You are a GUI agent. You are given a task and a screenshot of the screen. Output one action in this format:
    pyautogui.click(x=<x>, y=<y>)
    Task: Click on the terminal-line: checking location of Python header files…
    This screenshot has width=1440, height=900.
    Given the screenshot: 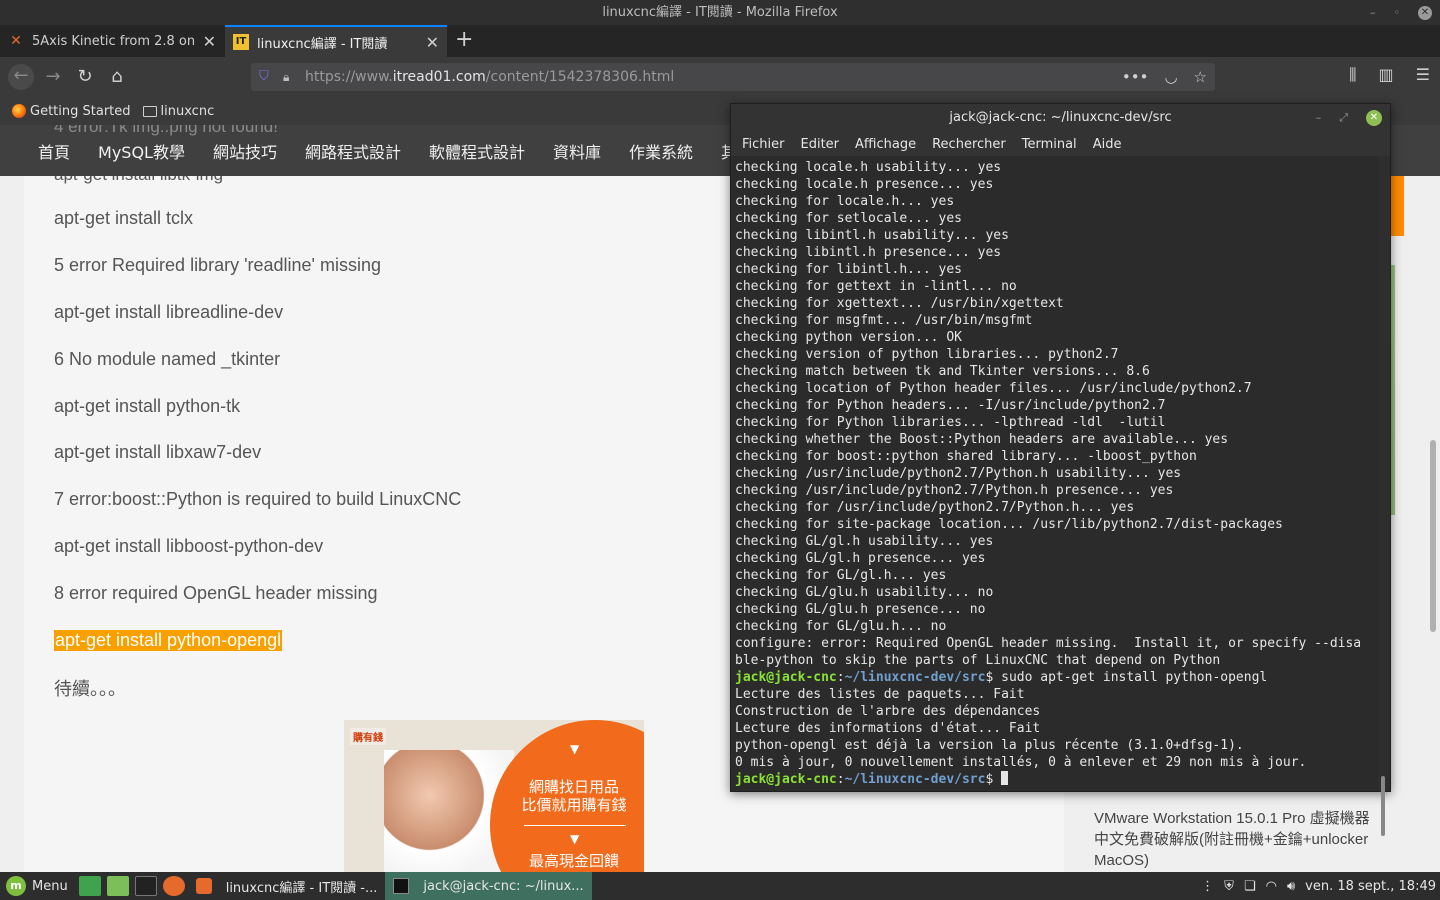 What is the action you would take?
    pyautogui.click(x=993, y=388)
    